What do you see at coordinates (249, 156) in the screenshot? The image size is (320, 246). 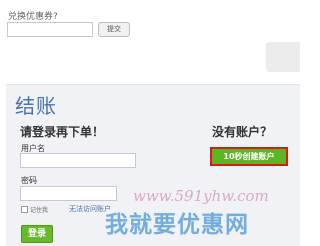 I see `create-account-button: 10秒创建账户` at bounding box center [249, 156].